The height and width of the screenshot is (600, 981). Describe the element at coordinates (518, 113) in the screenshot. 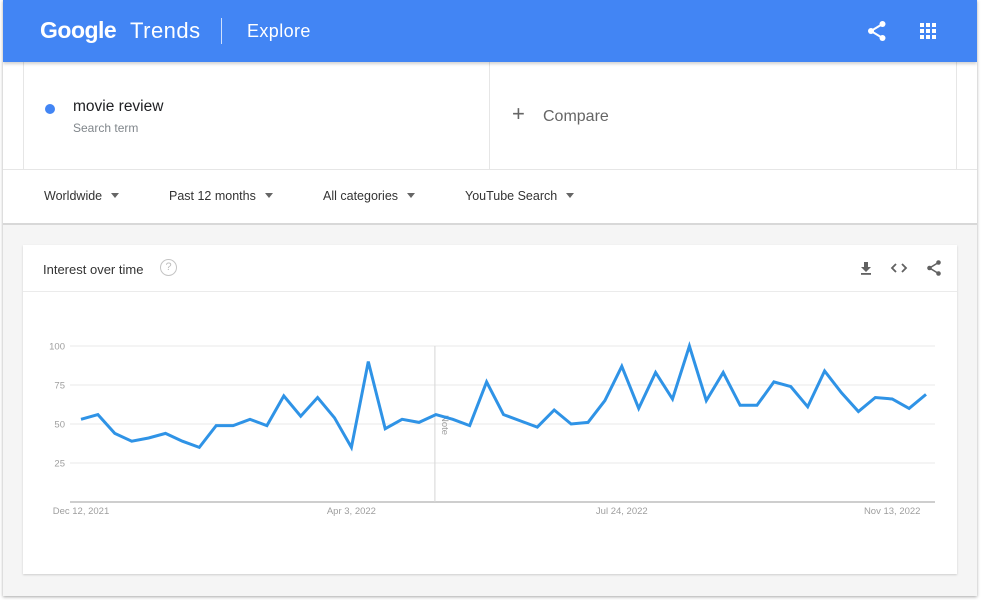

I see `plus-icon: +` at that location.